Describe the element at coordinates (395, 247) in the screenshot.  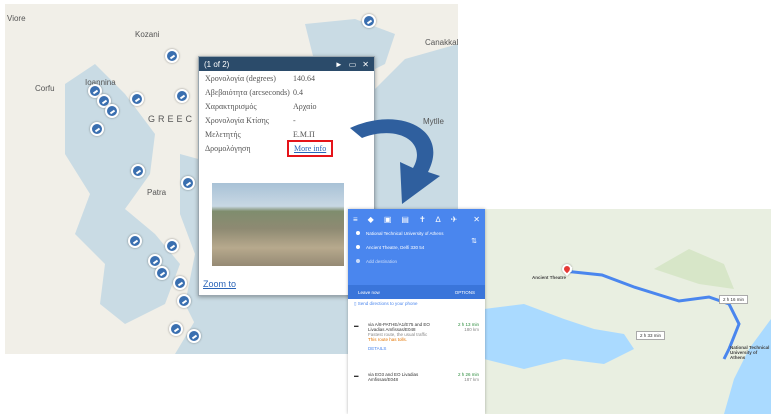
I see `destination-text: Ancient Theatre, Delfi 330 54` at that location.